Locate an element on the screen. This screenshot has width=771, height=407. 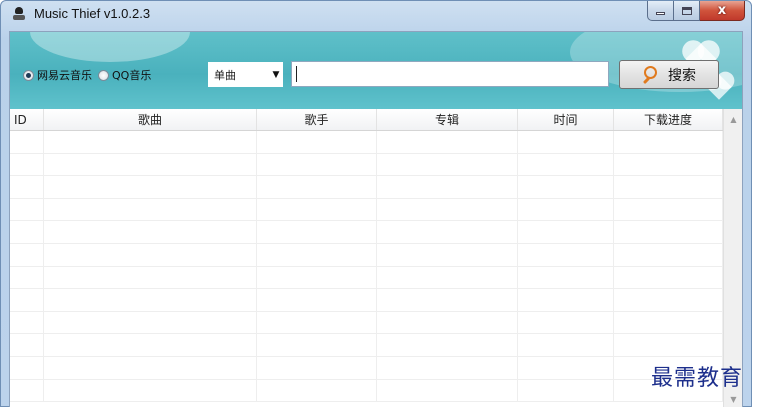
results-table-header: ID 歌曲 歌手 专辑 时间 下载进度 is located at coordinates (366, 120).